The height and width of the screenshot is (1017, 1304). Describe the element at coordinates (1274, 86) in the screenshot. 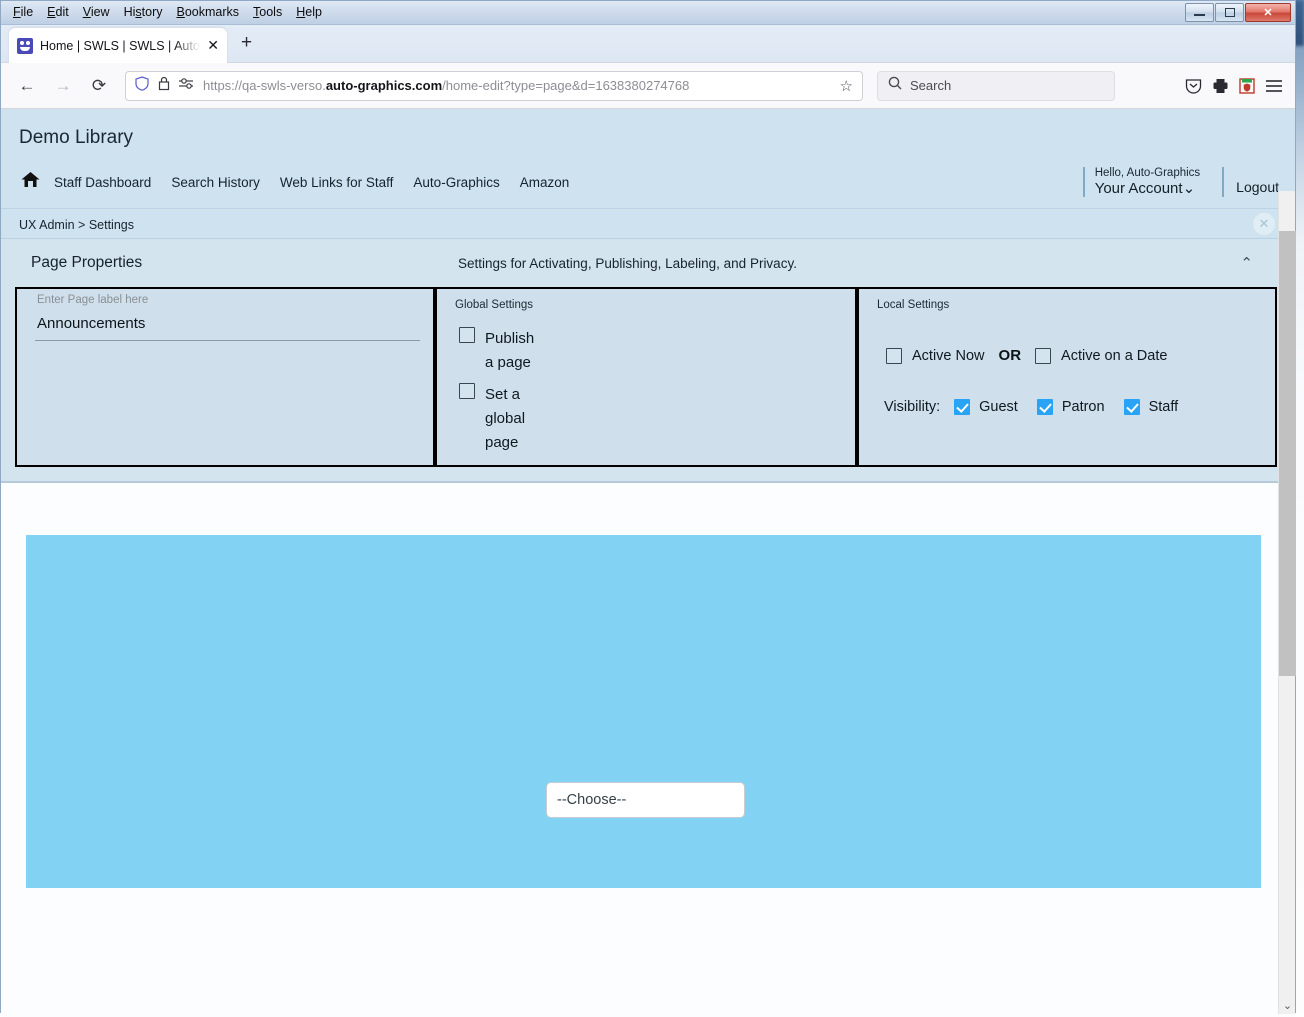

I see `menu-icon` at that location.